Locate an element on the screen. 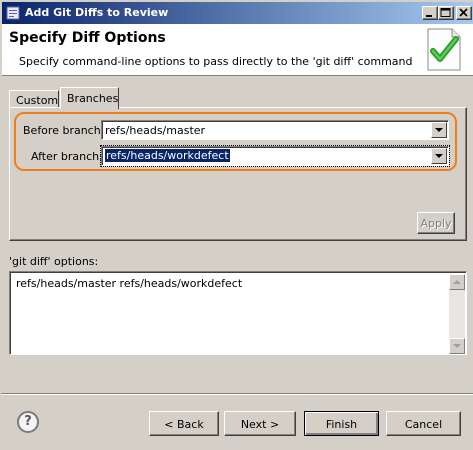 The height and width of the screenshot is (450, 473). git-diff-options-value: refs/heads/master refs/heads/workdefect is located at coordinates (129, 283).